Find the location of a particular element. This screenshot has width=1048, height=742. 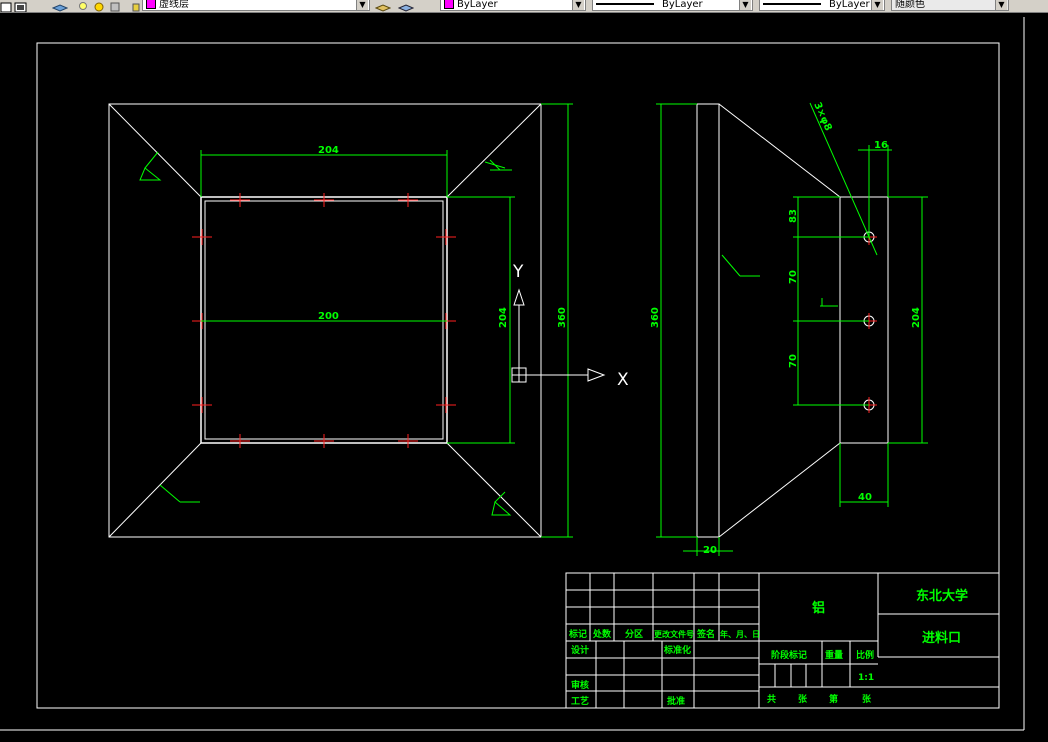

process-label: 工艺 is located at coordinates (580, 701).